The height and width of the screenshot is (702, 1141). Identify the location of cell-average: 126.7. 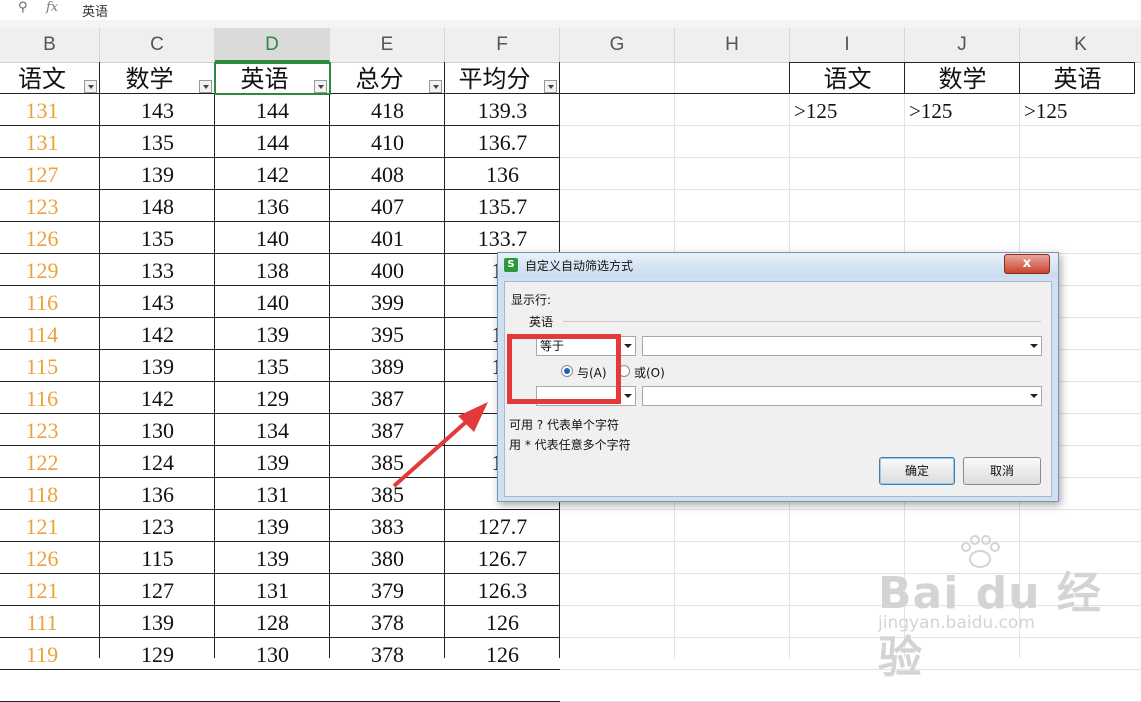
(502, 558).